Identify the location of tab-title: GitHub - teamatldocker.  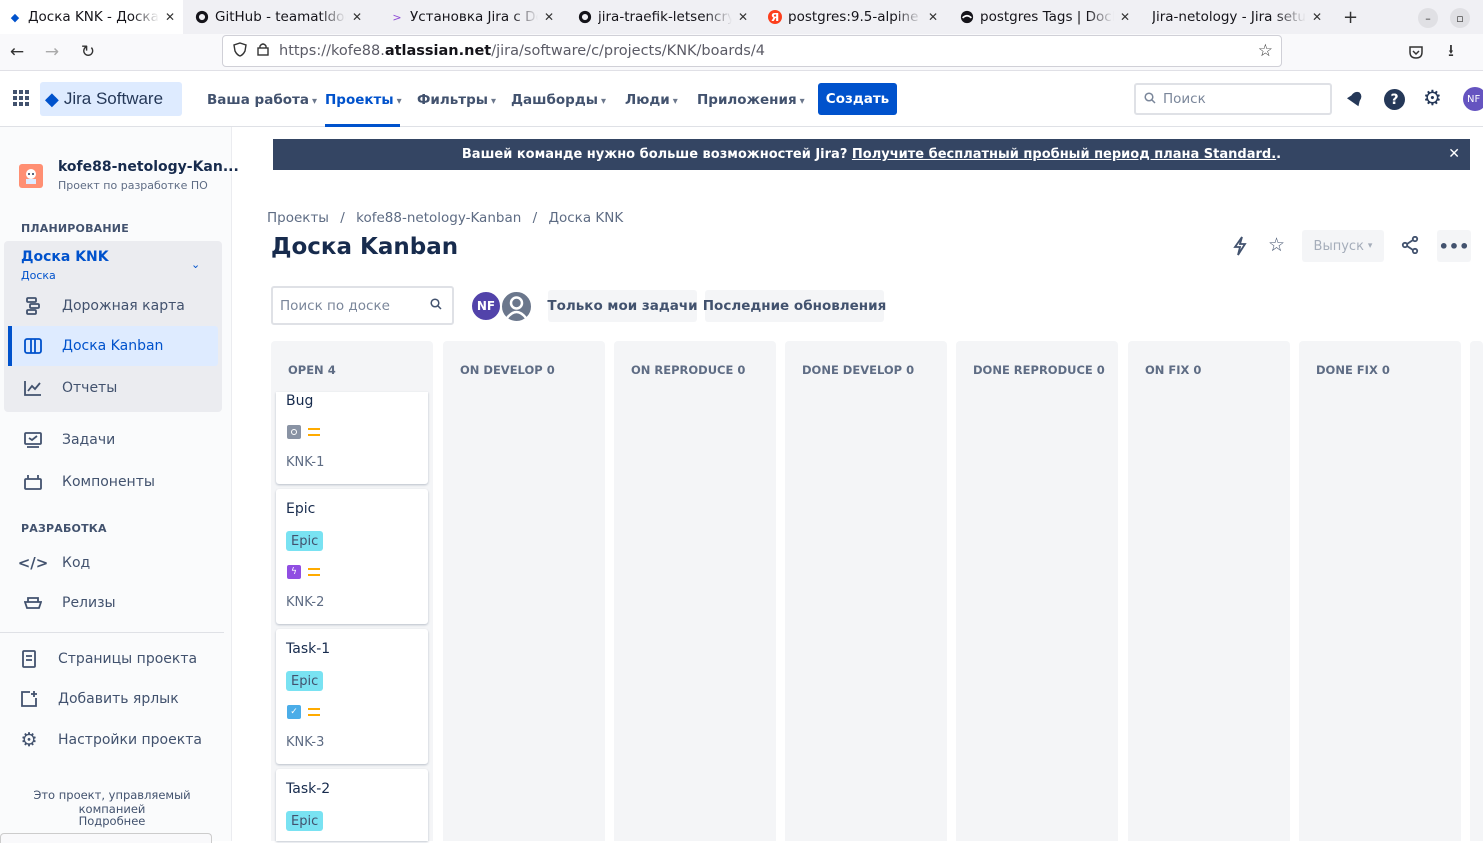
(280, 17).